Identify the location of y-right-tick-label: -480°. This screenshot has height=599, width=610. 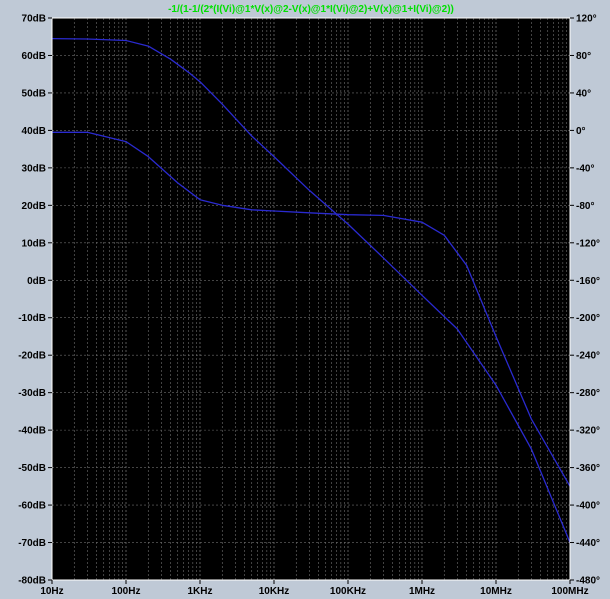
(588, 581).